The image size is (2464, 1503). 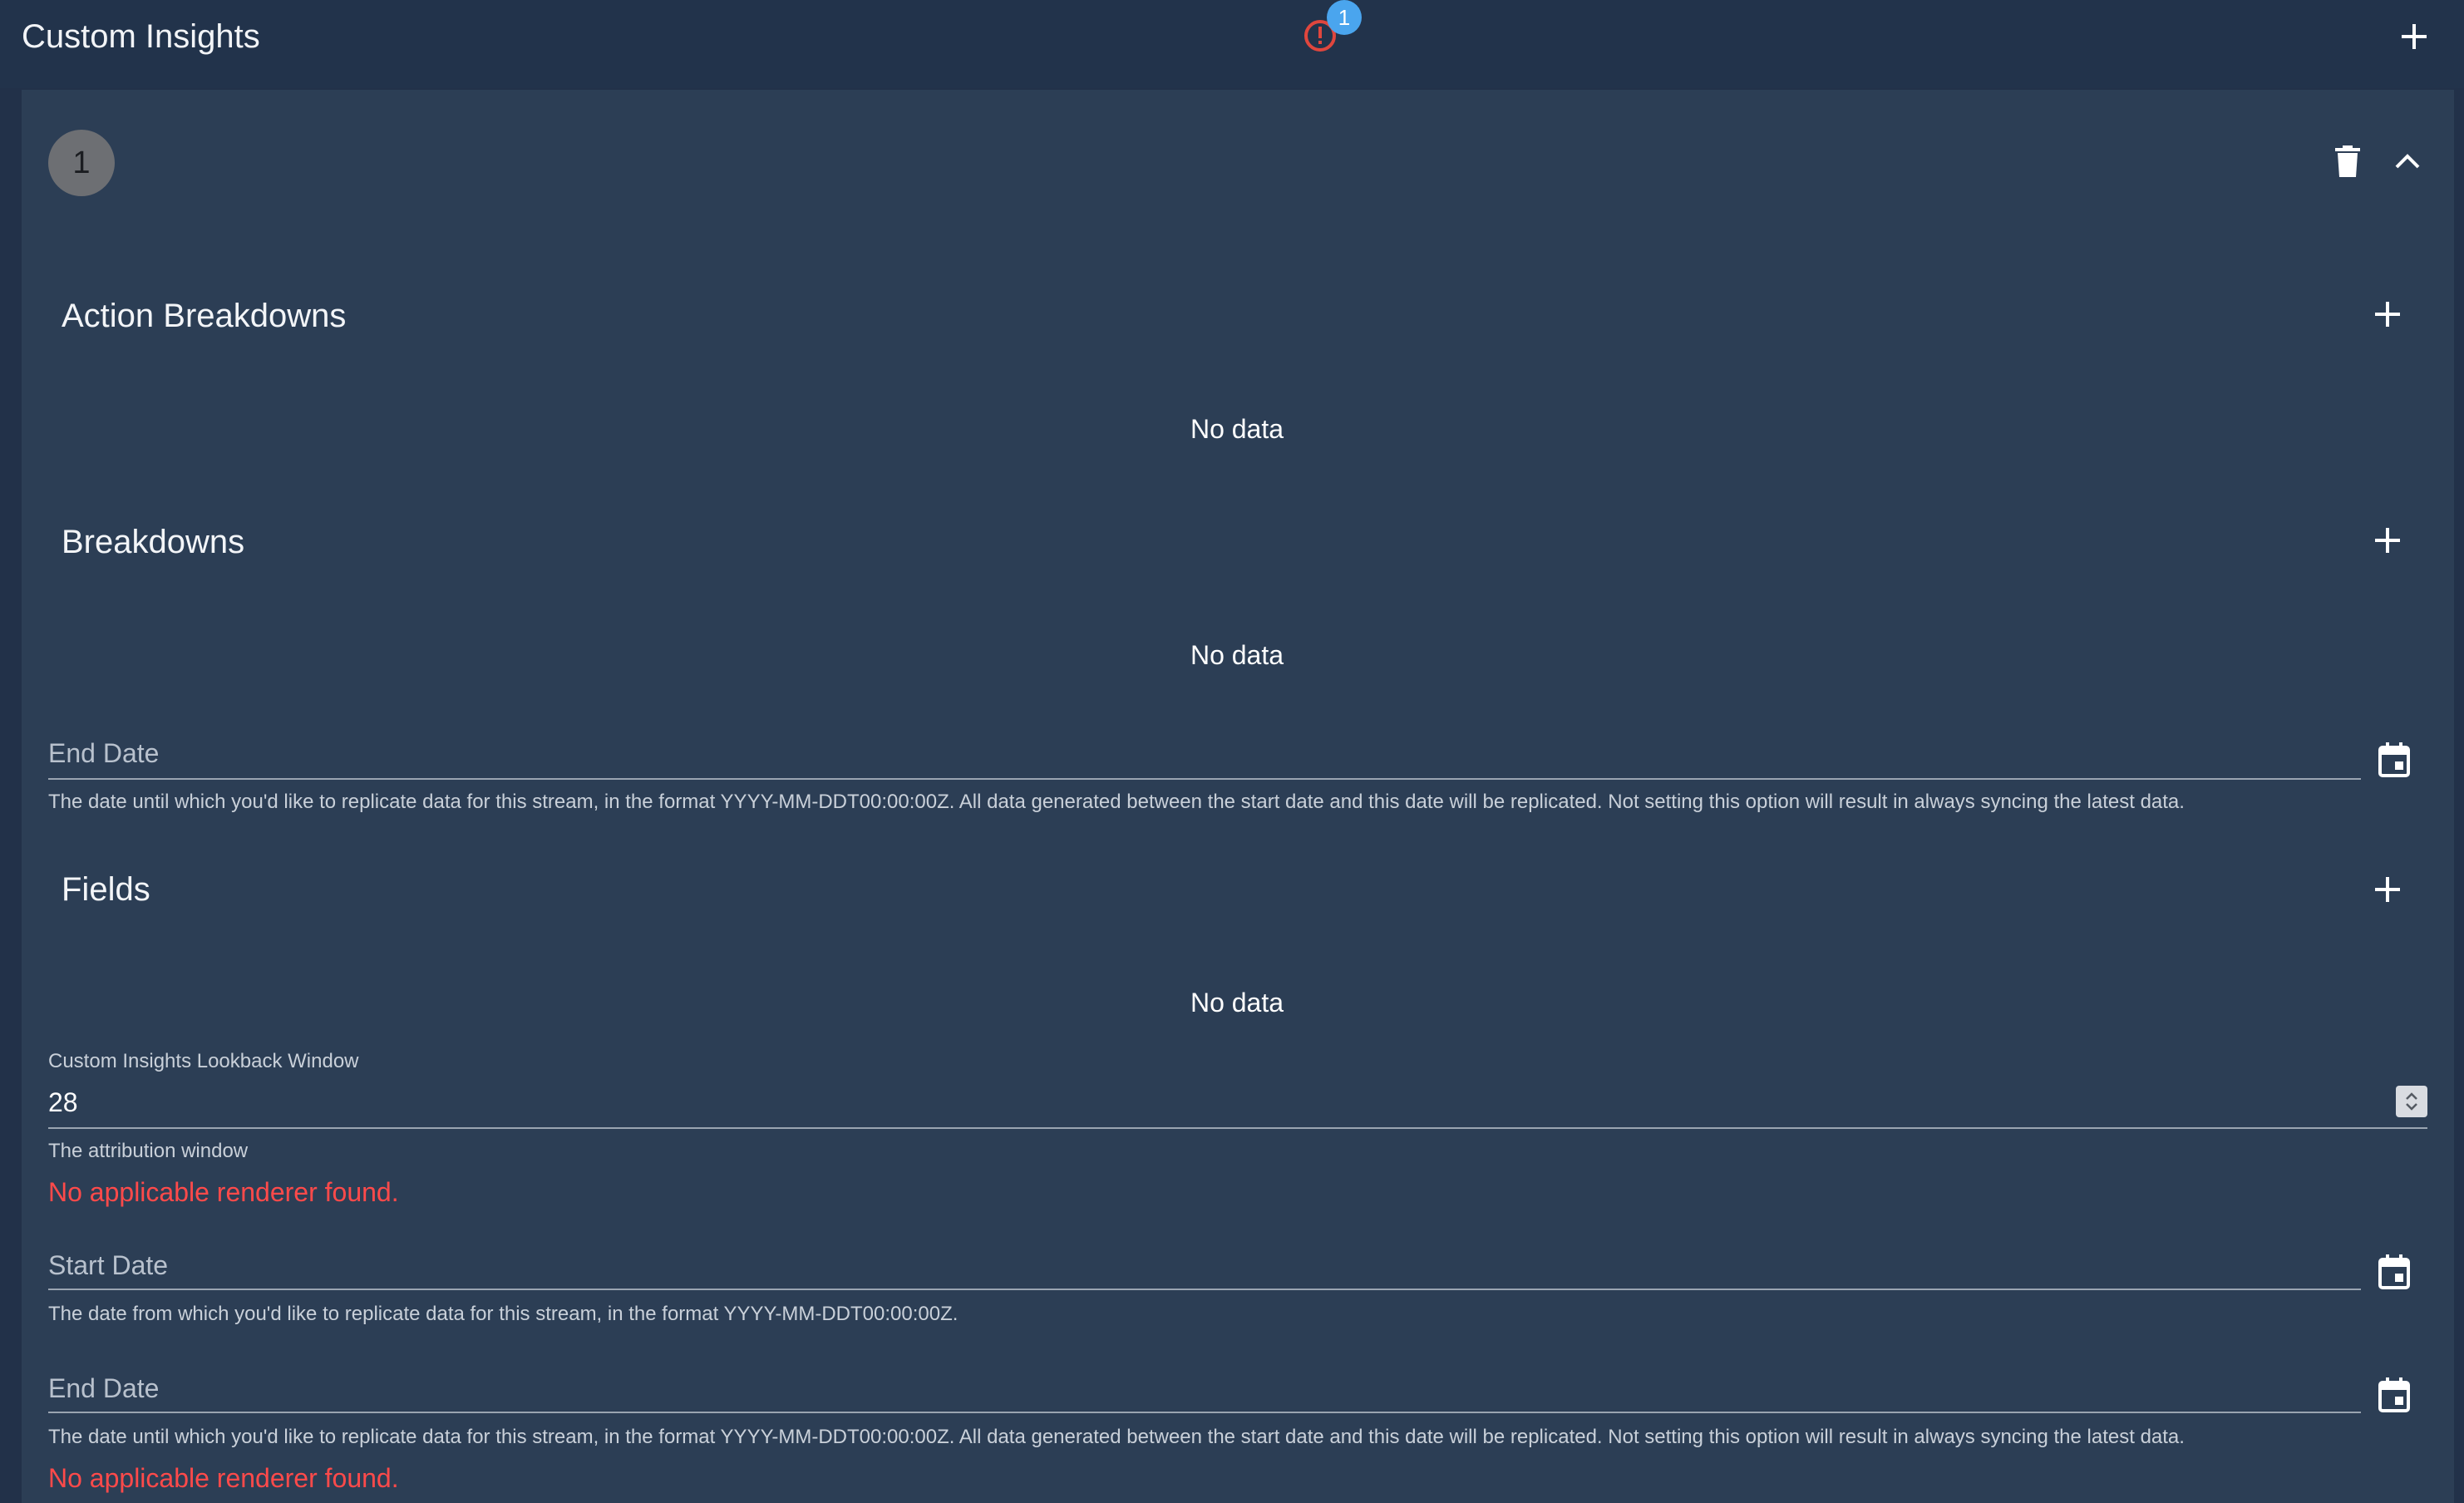 I want to click on page-title: Custom Insights, so click(x=141, y=36).